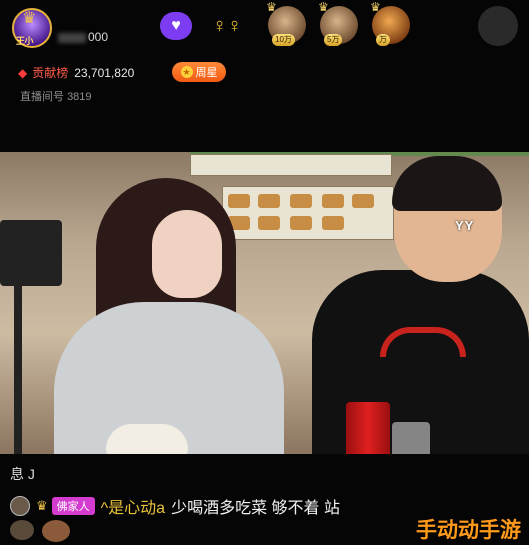  I want to click on room-number-row: 直播间号 3819, so click(56, 96).